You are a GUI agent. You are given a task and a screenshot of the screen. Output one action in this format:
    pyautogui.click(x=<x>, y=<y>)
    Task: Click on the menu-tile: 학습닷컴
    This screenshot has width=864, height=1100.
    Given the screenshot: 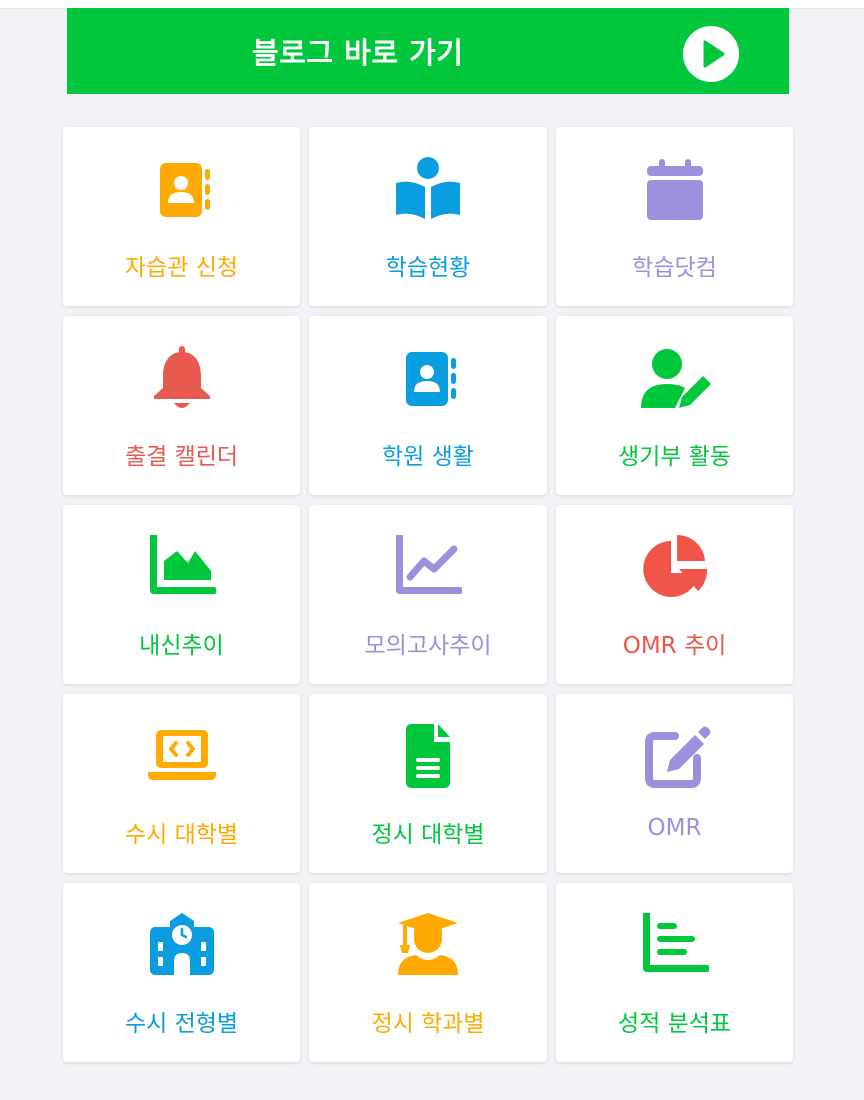 What is the action you would take?
    pyautogui.click(x=674, y=216)
    